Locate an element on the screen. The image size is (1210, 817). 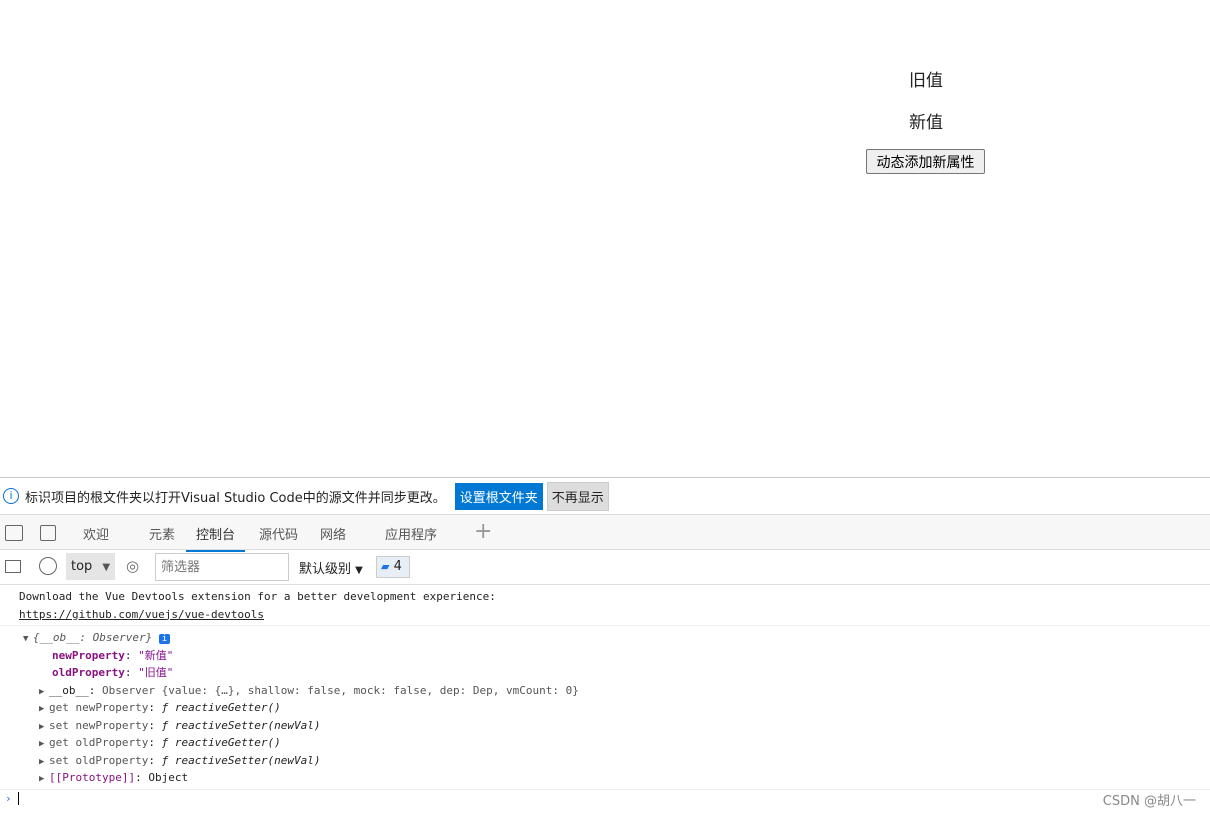
context-select: top ▼ is located at coordinates (90, 566).